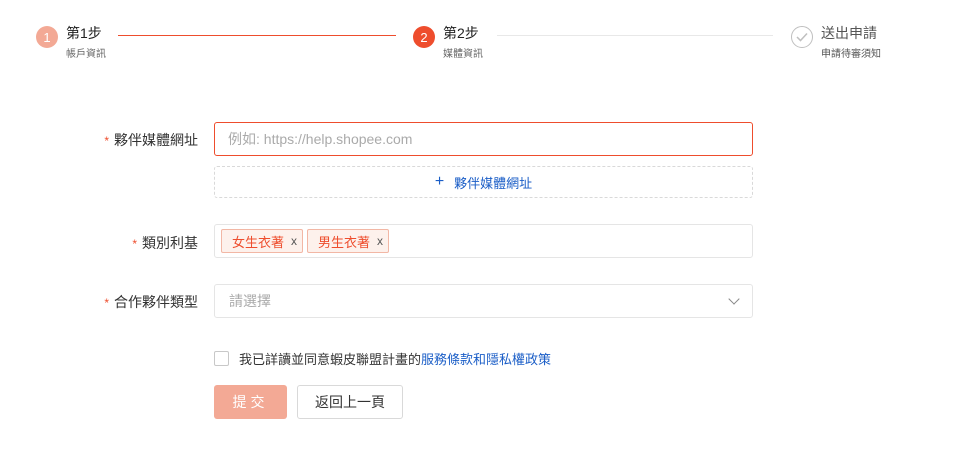 Image resolution: width=954 pixels, height=454 pixels. I want to click on partner-type-placeholder: 請選擇, so click(250, 301).